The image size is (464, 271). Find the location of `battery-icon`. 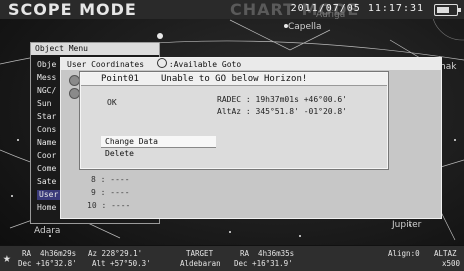

battery-icon is located at coordinates (447, 10).